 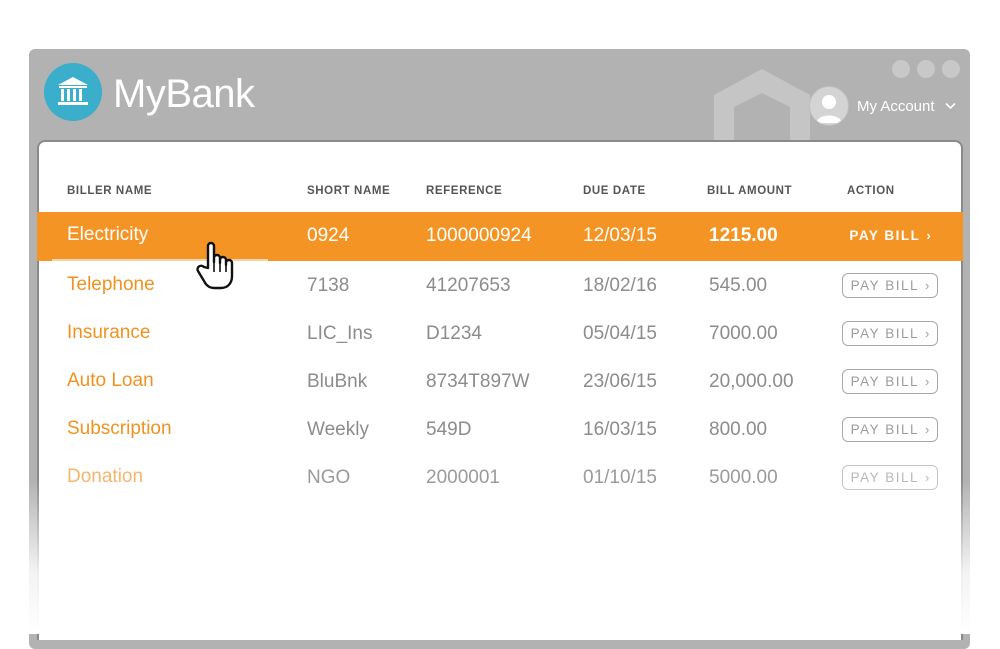 What do you see at coordinates (337, 381) in the screenshot?
I see `short-name: BluBnk` at bounding box center [337, 381].